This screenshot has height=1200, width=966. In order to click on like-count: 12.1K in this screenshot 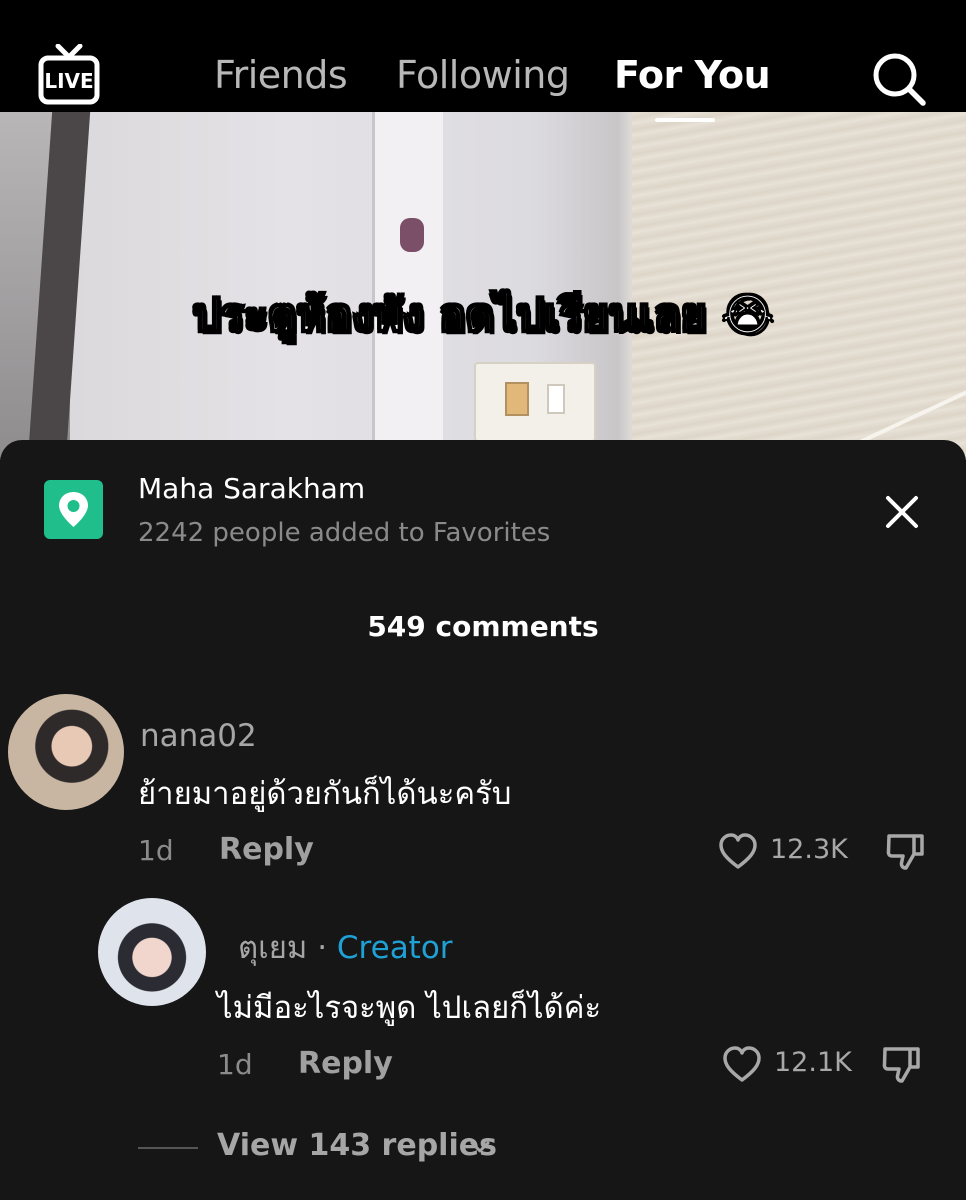, I will do `click(813, 1062)`.